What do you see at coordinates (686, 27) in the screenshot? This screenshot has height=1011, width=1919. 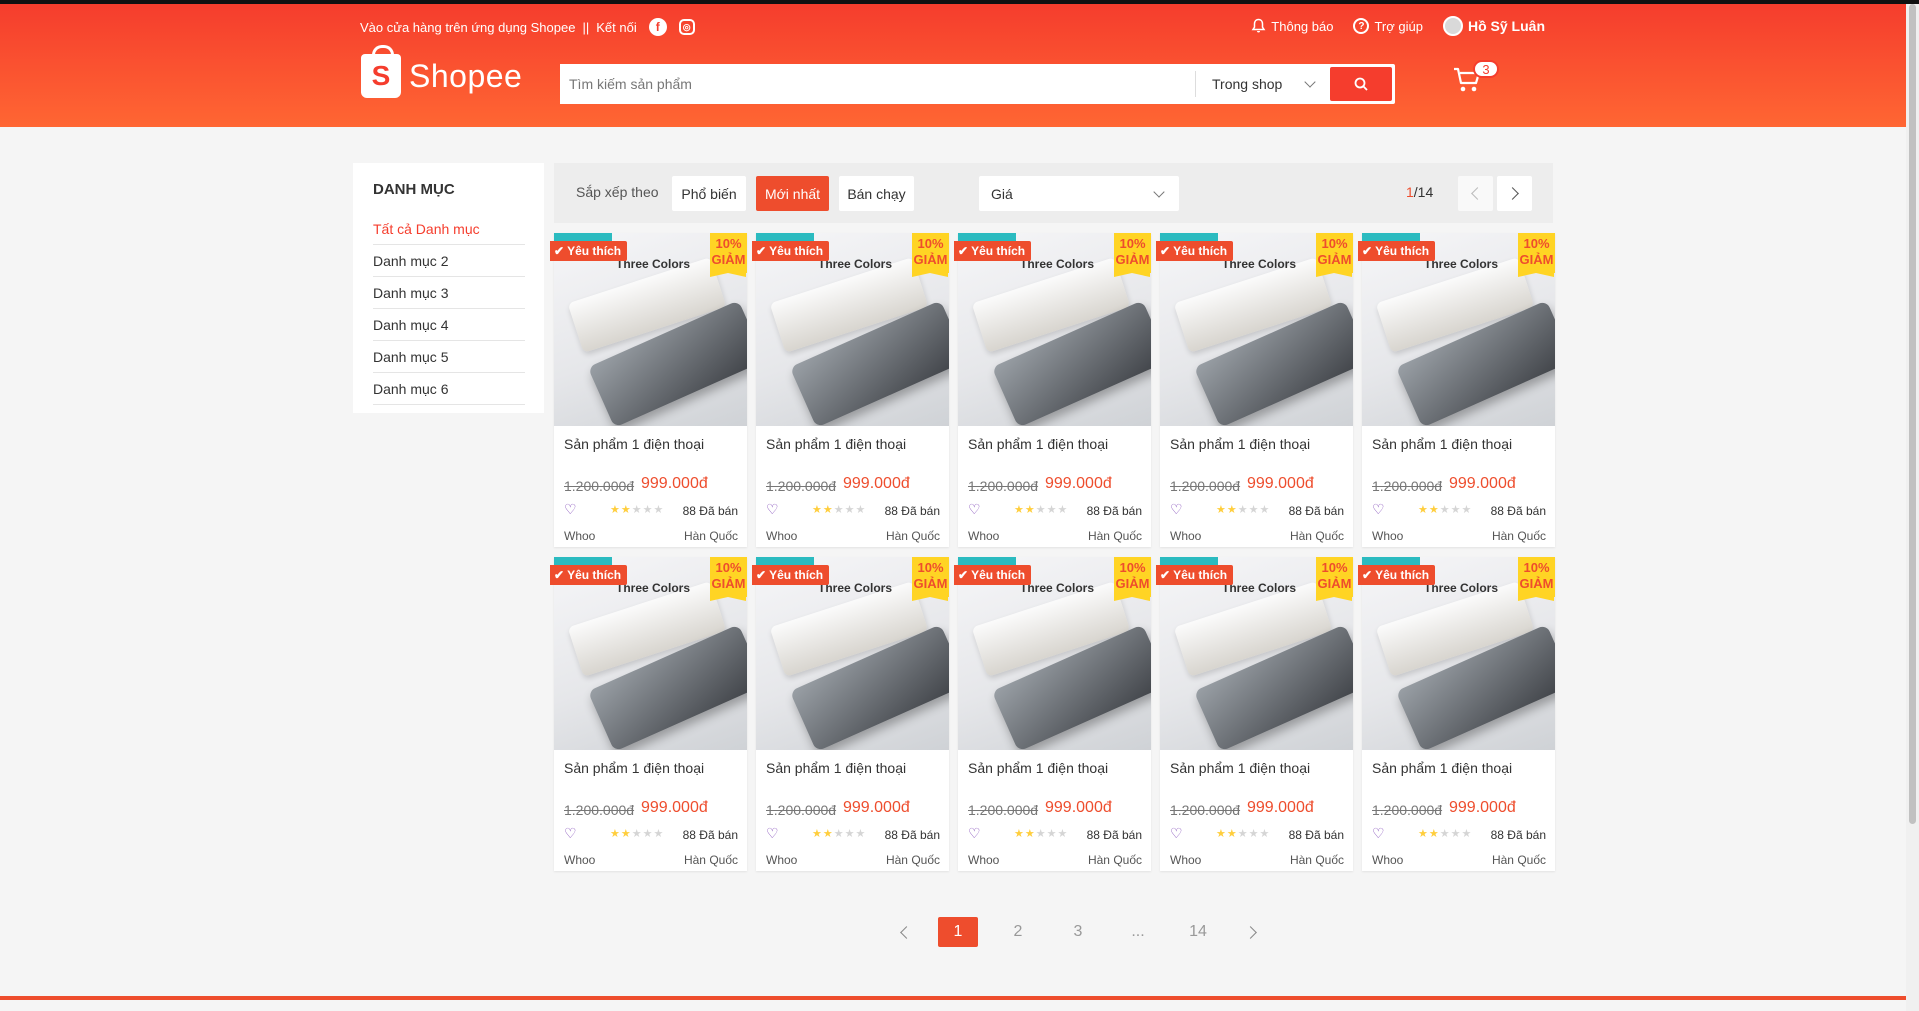 I see `instagram-icon: ◎` at bounding box center [686, 27].